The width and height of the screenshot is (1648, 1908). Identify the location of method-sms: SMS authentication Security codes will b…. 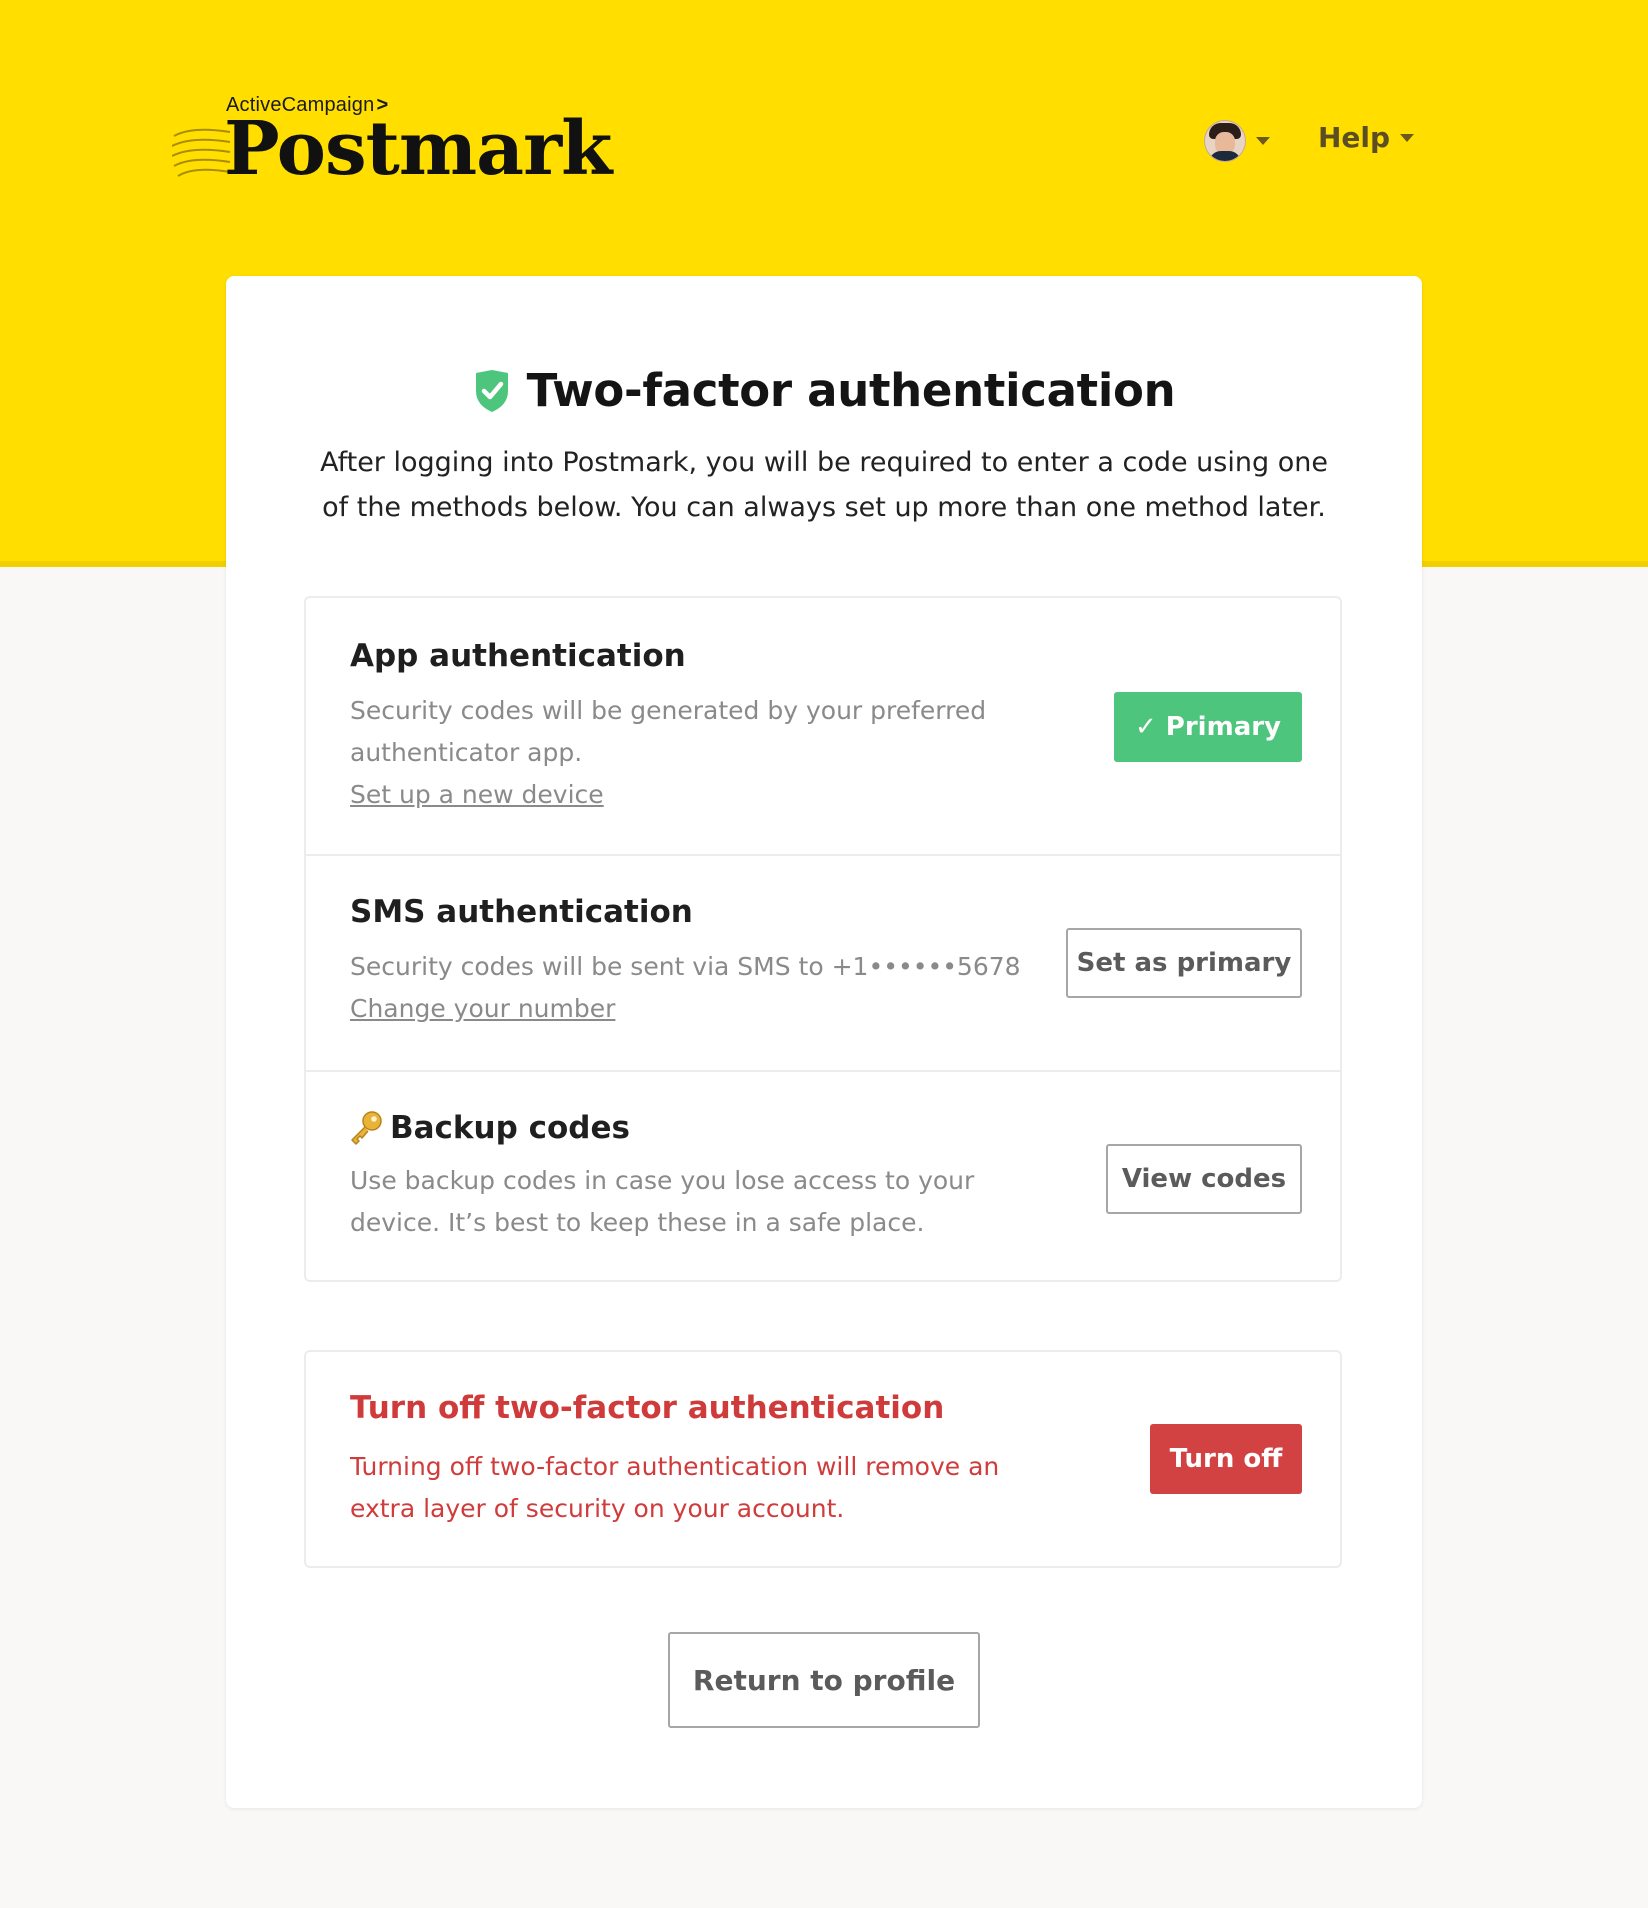
(823, 964).